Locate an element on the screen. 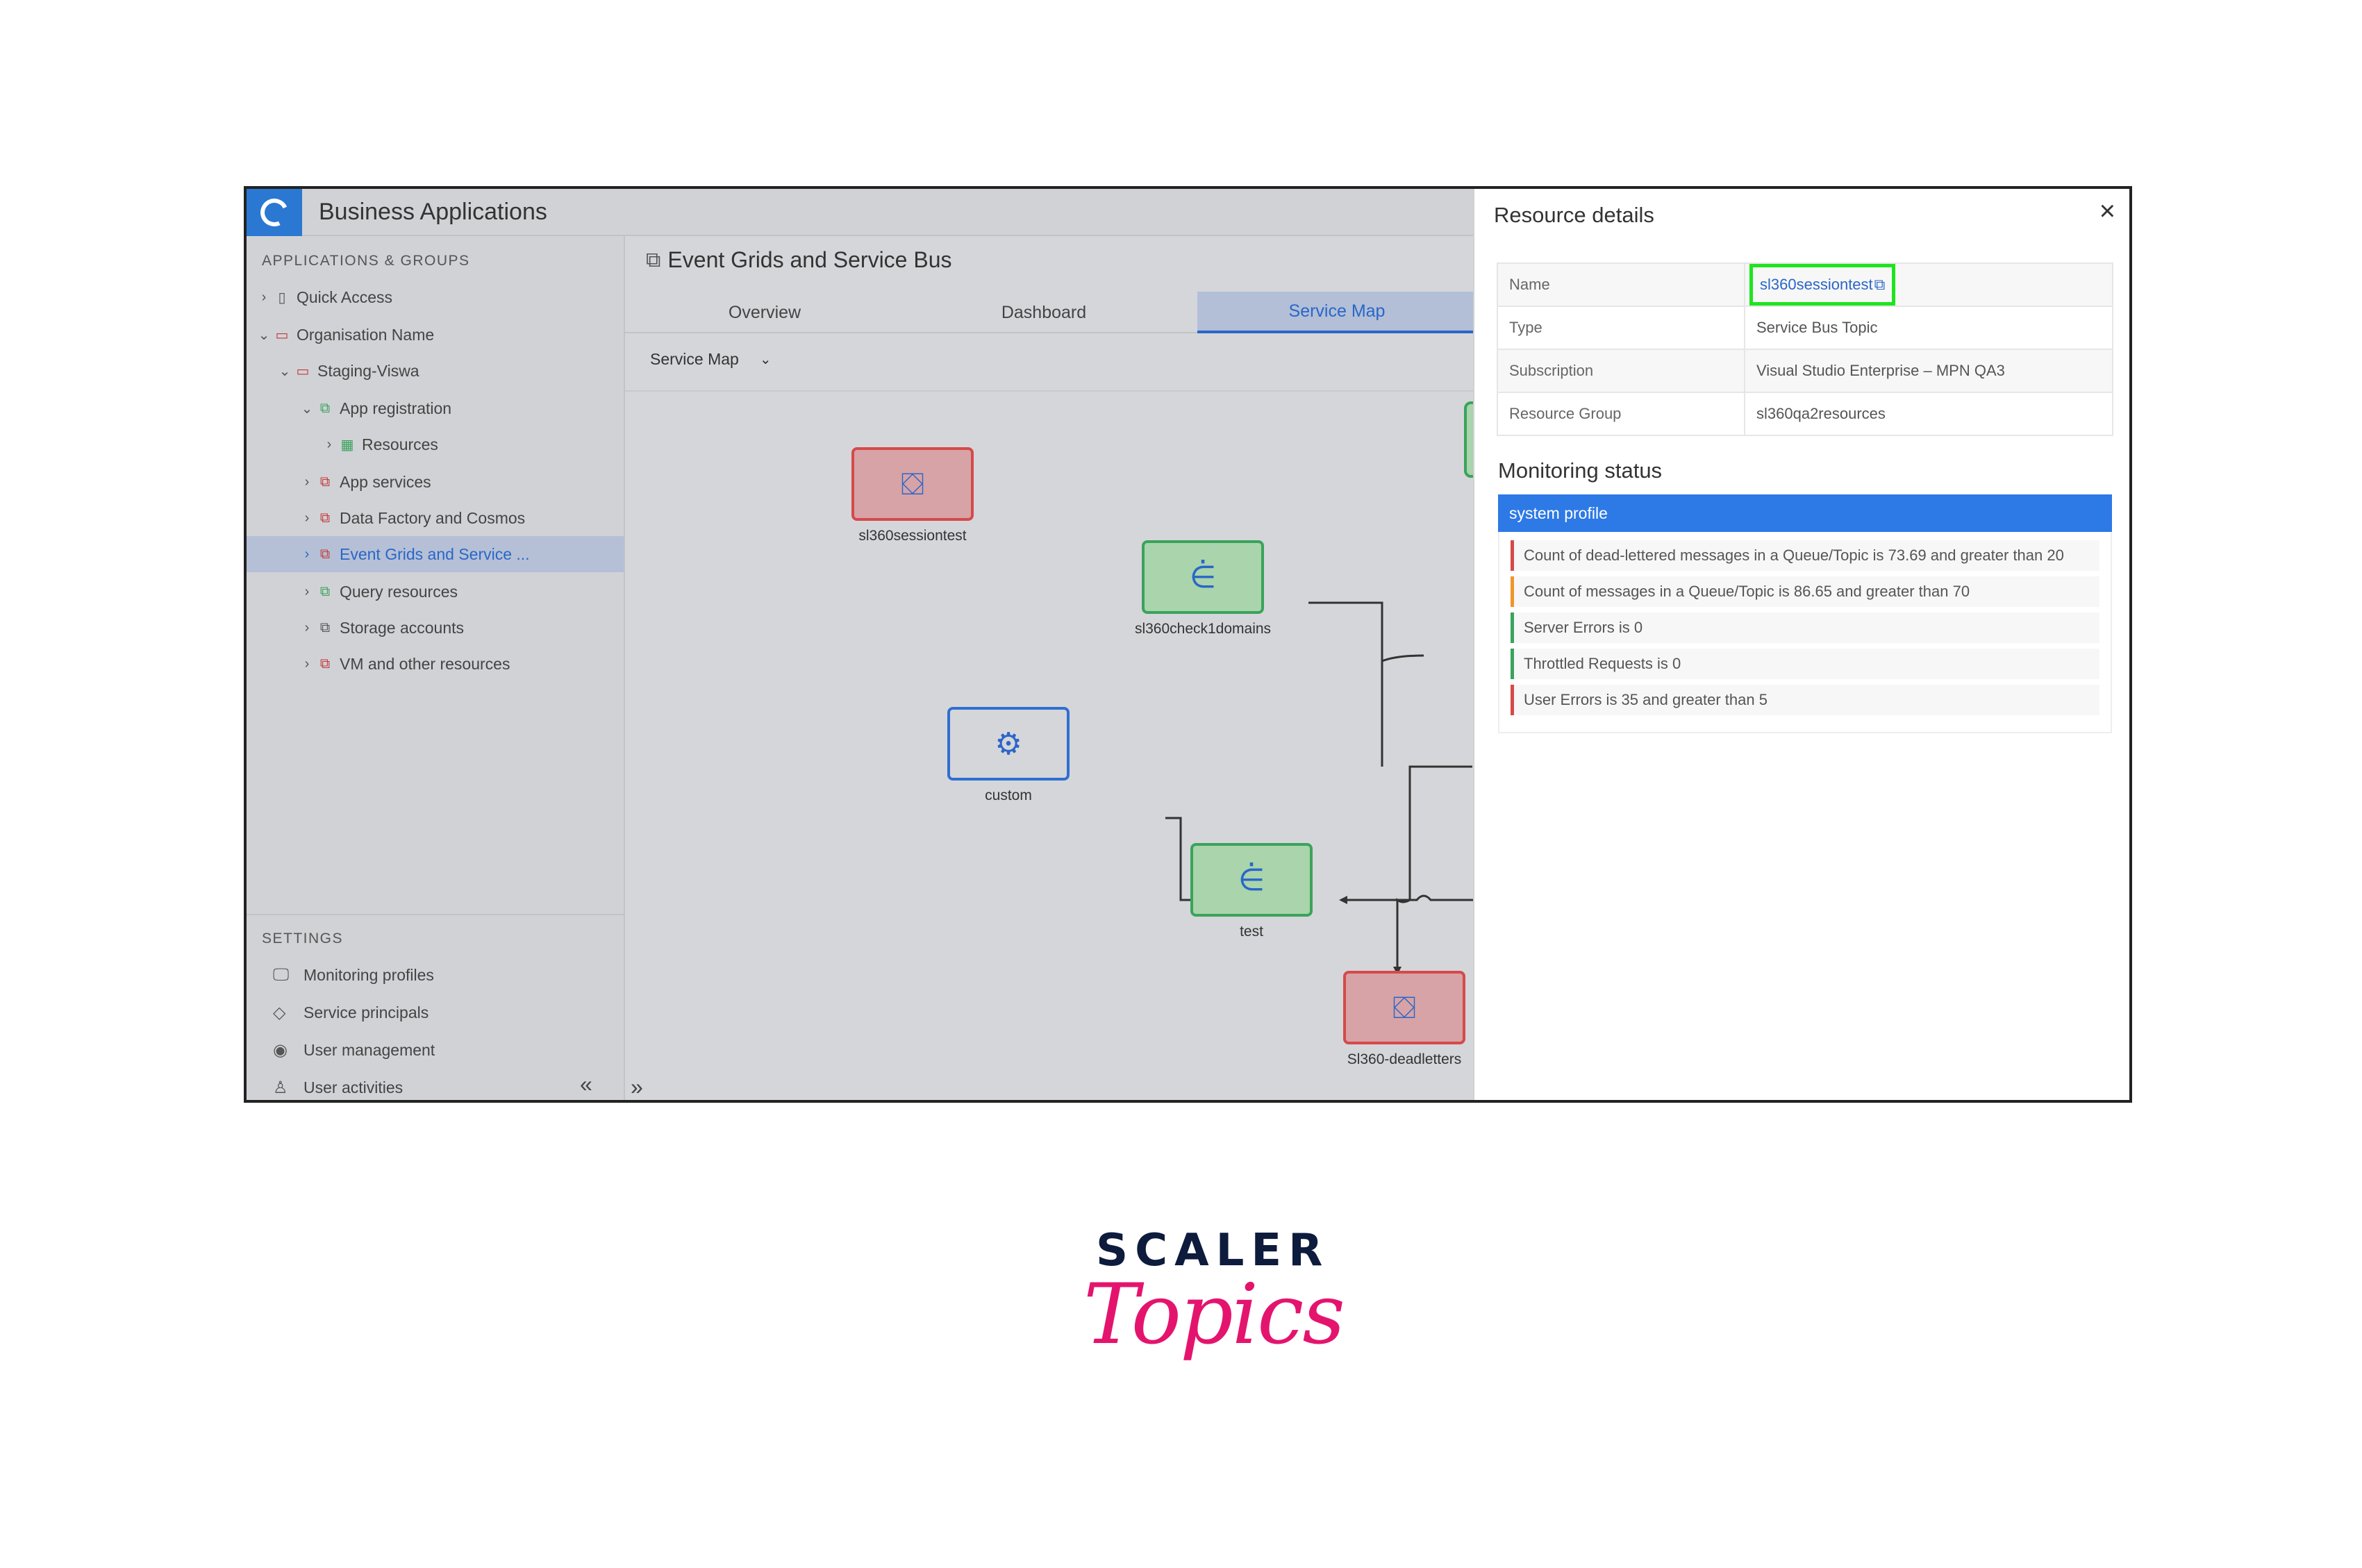 Image resolution: width=2362 pixels, height=1568 pixels. close-icon: × is located at coordinates (2107, 212).